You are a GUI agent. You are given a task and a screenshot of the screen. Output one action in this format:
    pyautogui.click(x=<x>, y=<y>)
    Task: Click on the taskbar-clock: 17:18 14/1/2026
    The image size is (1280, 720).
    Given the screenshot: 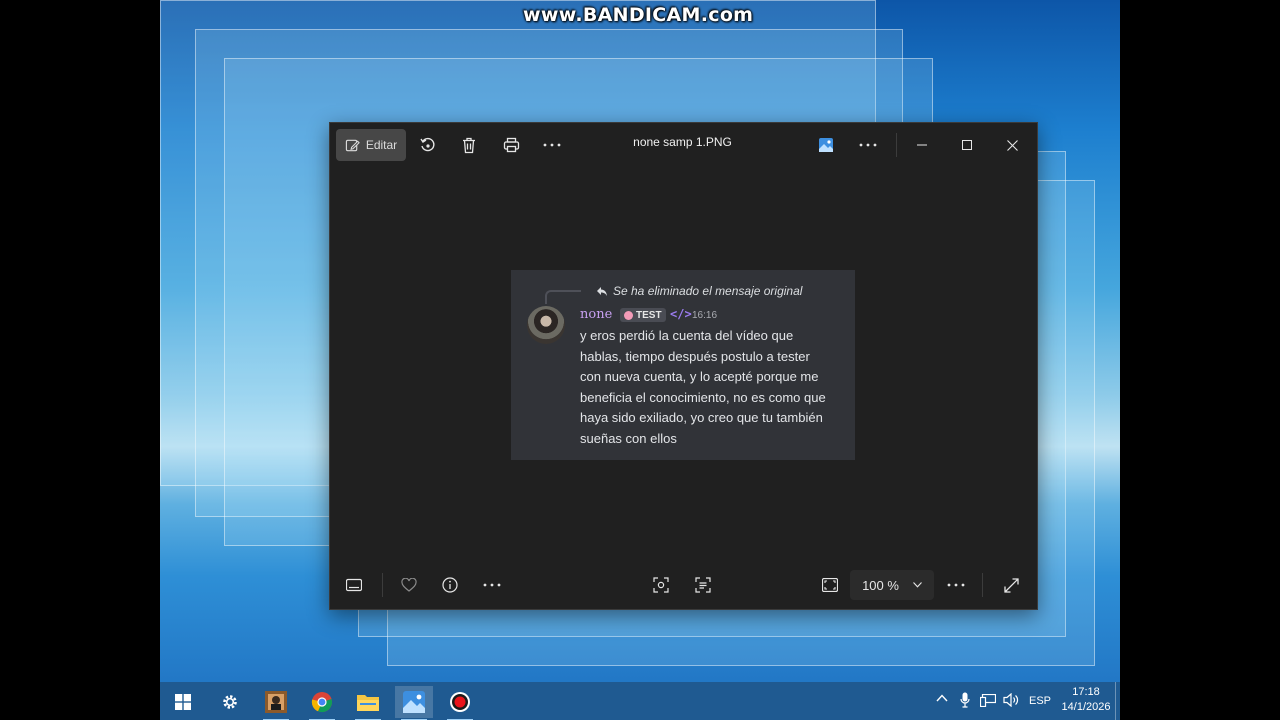 What is the action you would take?
    pyautogui.click(x=1086, y=700)
    